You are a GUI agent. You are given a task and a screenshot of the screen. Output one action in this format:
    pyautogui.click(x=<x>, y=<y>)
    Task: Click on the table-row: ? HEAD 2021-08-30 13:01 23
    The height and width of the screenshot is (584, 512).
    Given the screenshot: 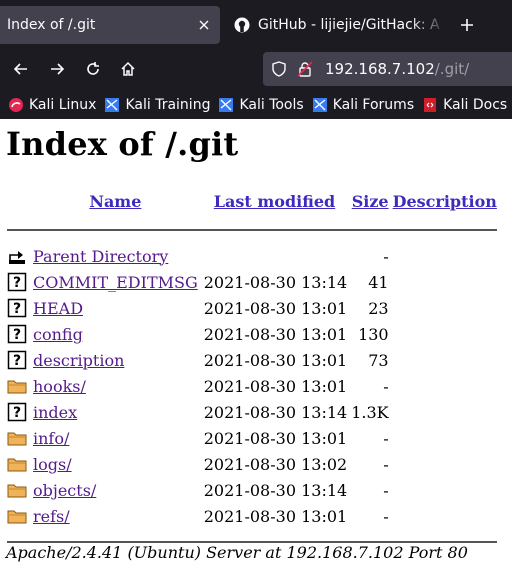 What is the action you would take?
    pyautogui.click(x=252, y=308)
    